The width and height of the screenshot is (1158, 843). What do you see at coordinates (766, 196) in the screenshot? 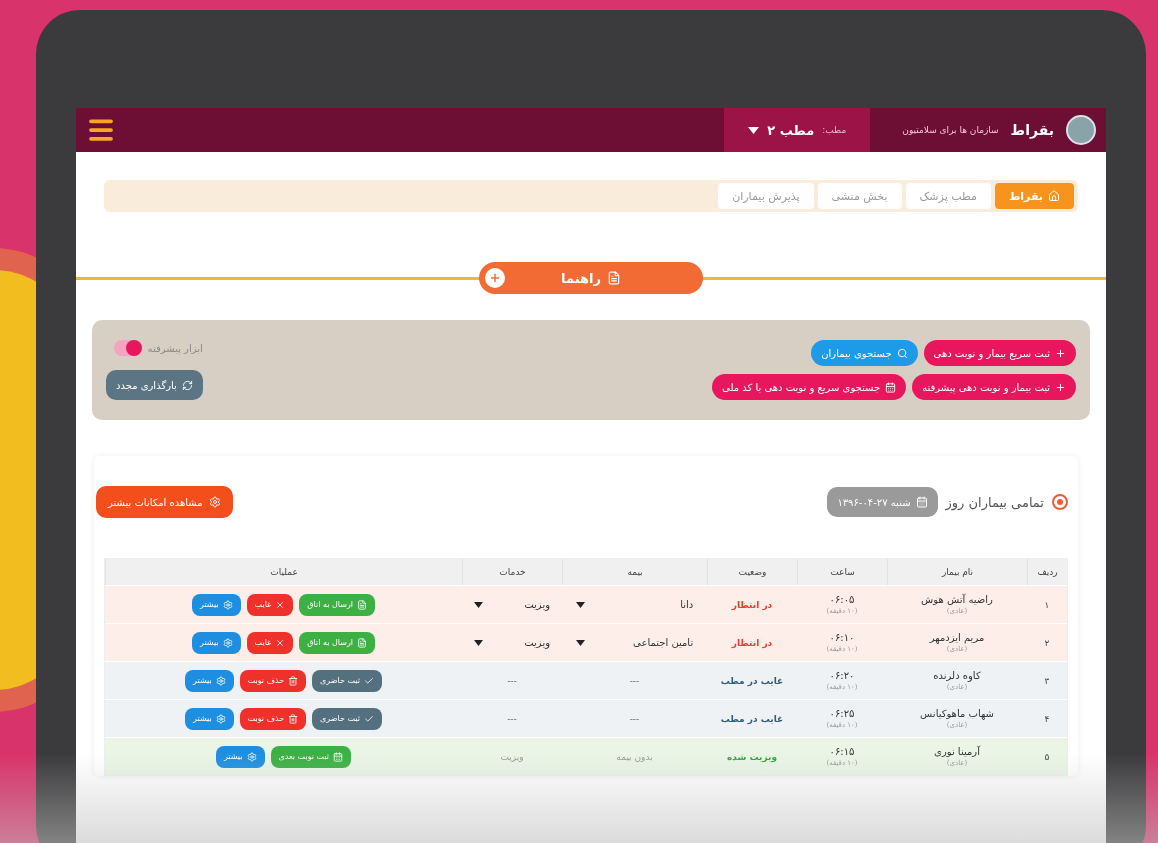
I see `breadcrumb-link: پذیرش بیماران` at bounding box center [766, 196].